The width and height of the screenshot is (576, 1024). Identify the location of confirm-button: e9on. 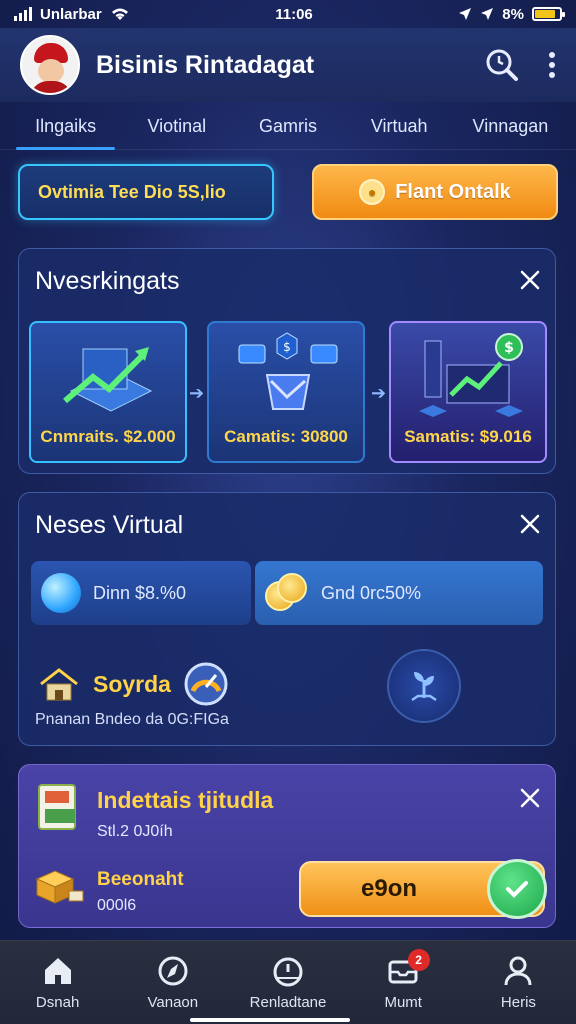
(423, 889).